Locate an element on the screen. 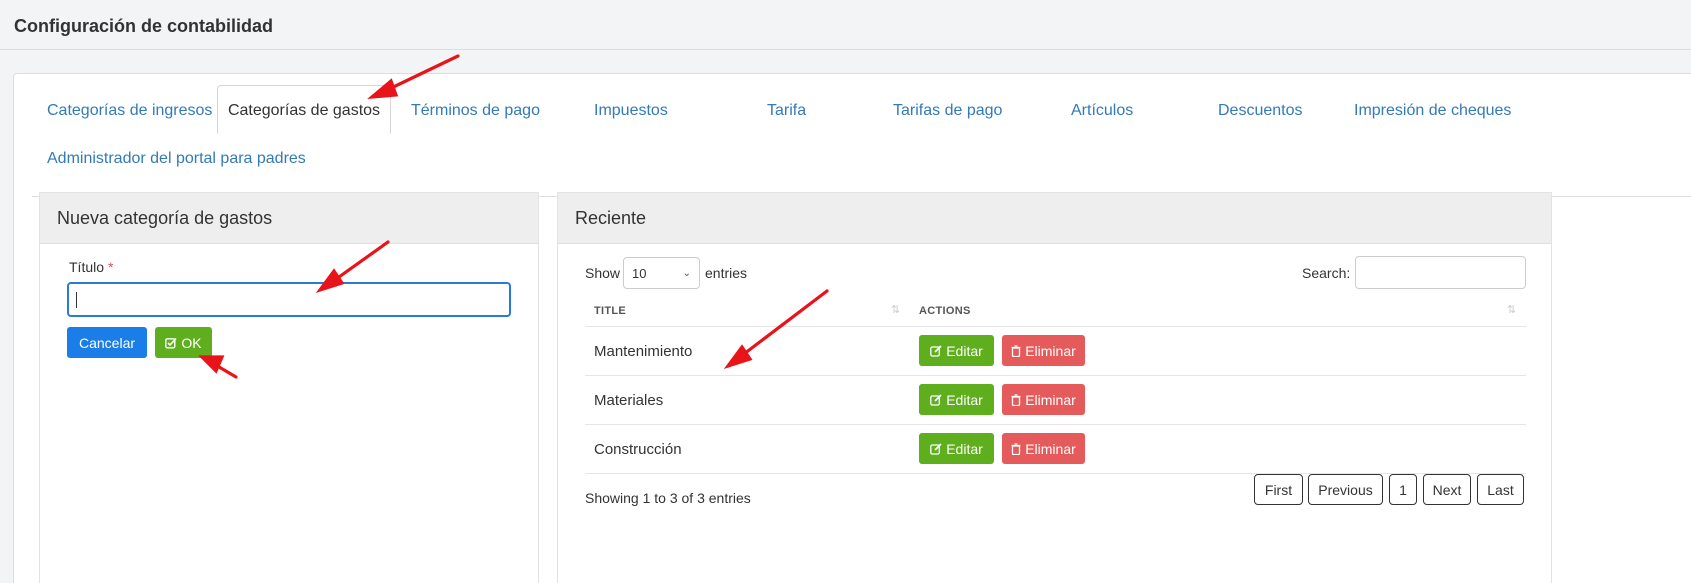 Image resolution: width=1691 pixels, height=583 pixels. check-square-icon is located at coordinates (171, 342).